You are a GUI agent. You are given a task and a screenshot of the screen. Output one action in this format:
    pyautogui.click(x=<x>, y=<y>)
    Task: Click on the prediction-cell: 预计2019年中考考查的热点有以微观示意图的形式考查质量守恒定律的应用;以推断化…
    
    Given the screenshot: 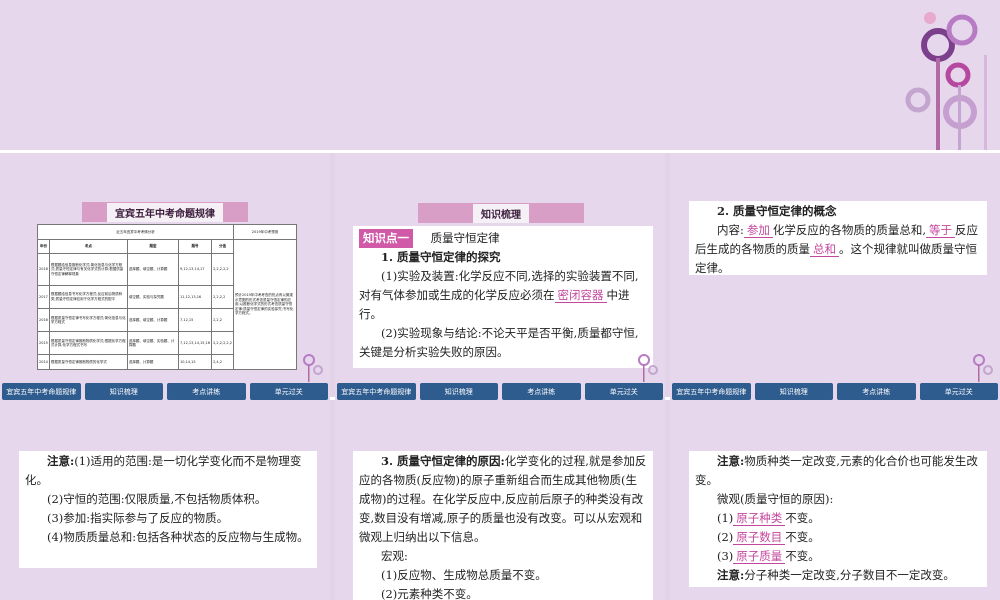 What is the action you would take?
    pyautogui.click(x=265, y=304)
    